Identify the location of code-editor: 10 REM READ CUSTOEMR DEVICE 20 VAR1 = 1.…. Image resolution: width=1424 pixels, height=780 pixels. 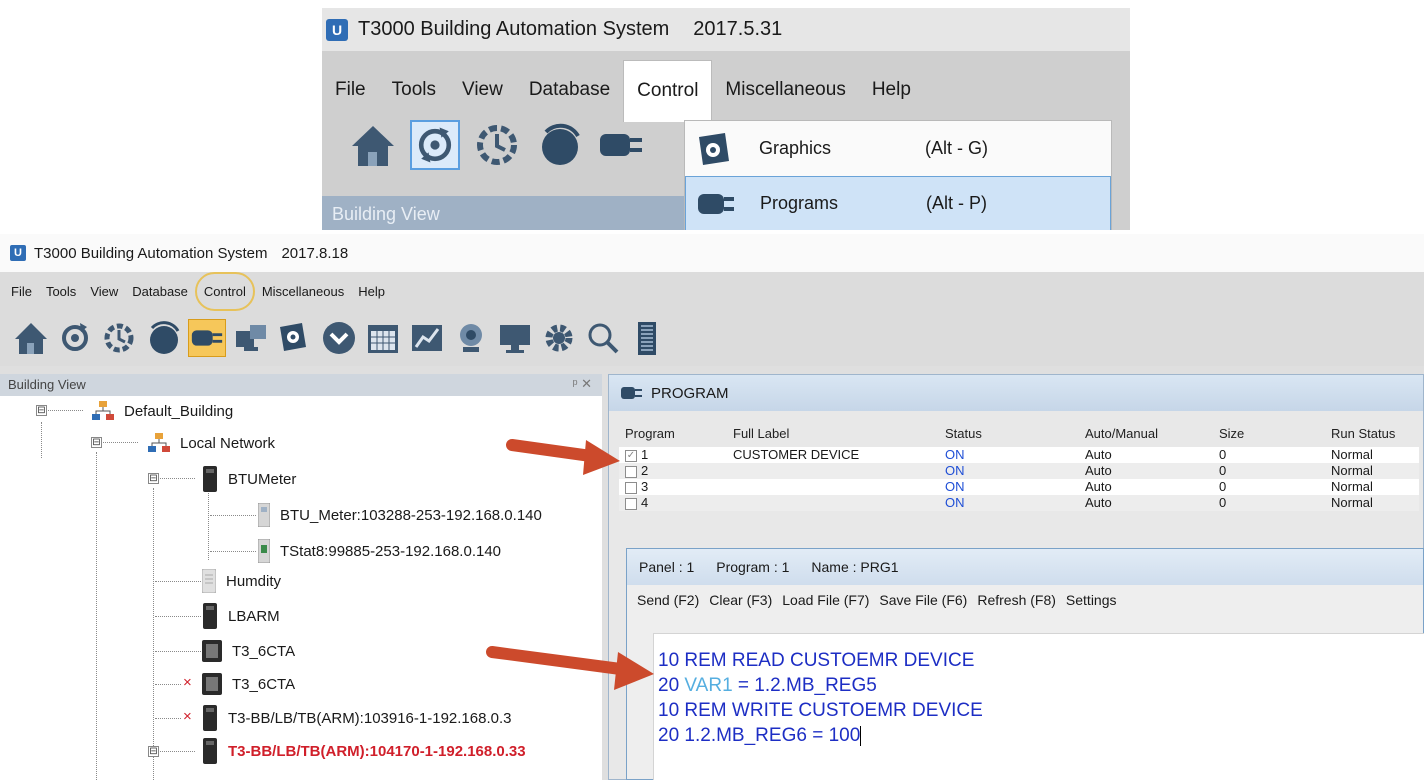
(1038, 706).